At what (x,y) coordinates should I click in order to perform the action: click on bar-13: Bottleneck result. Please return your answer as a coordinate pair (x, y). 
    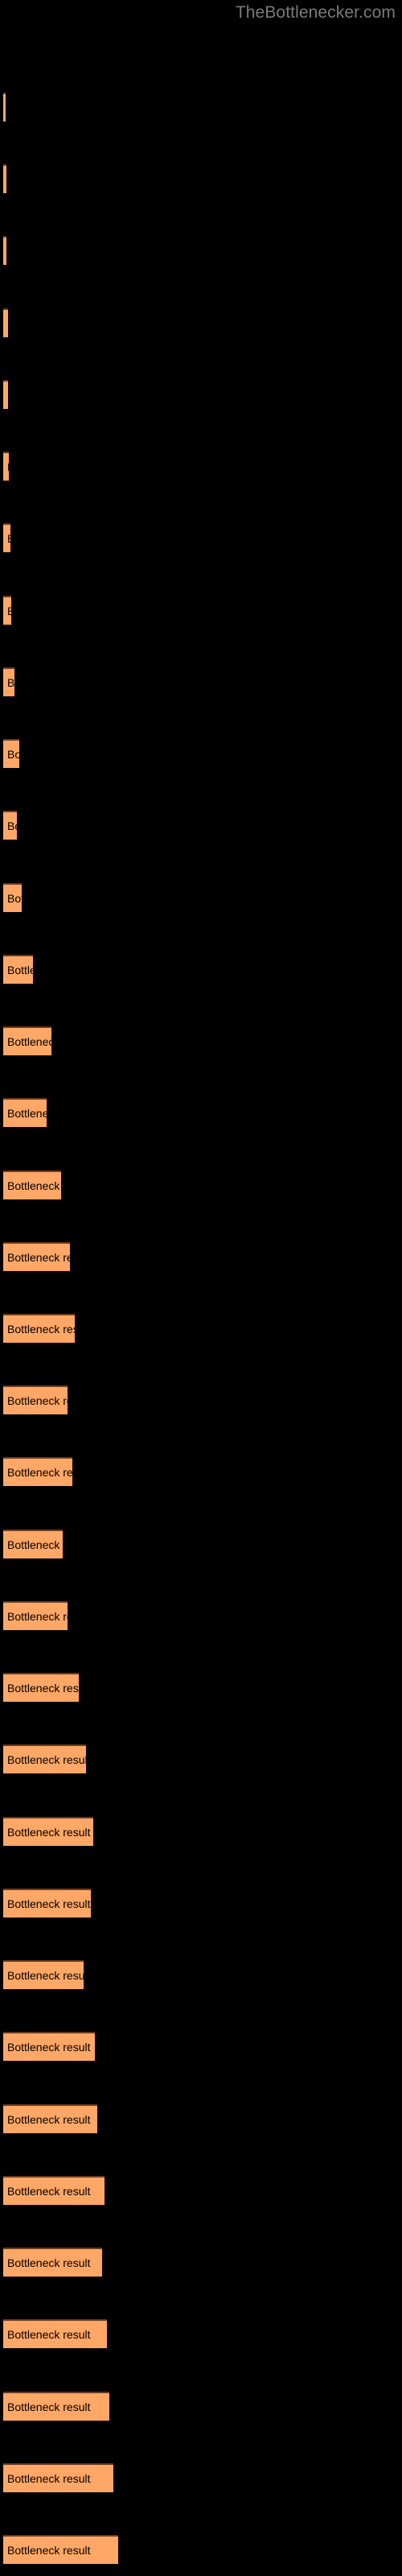
    Looking at the image, I should click on (18, 969).